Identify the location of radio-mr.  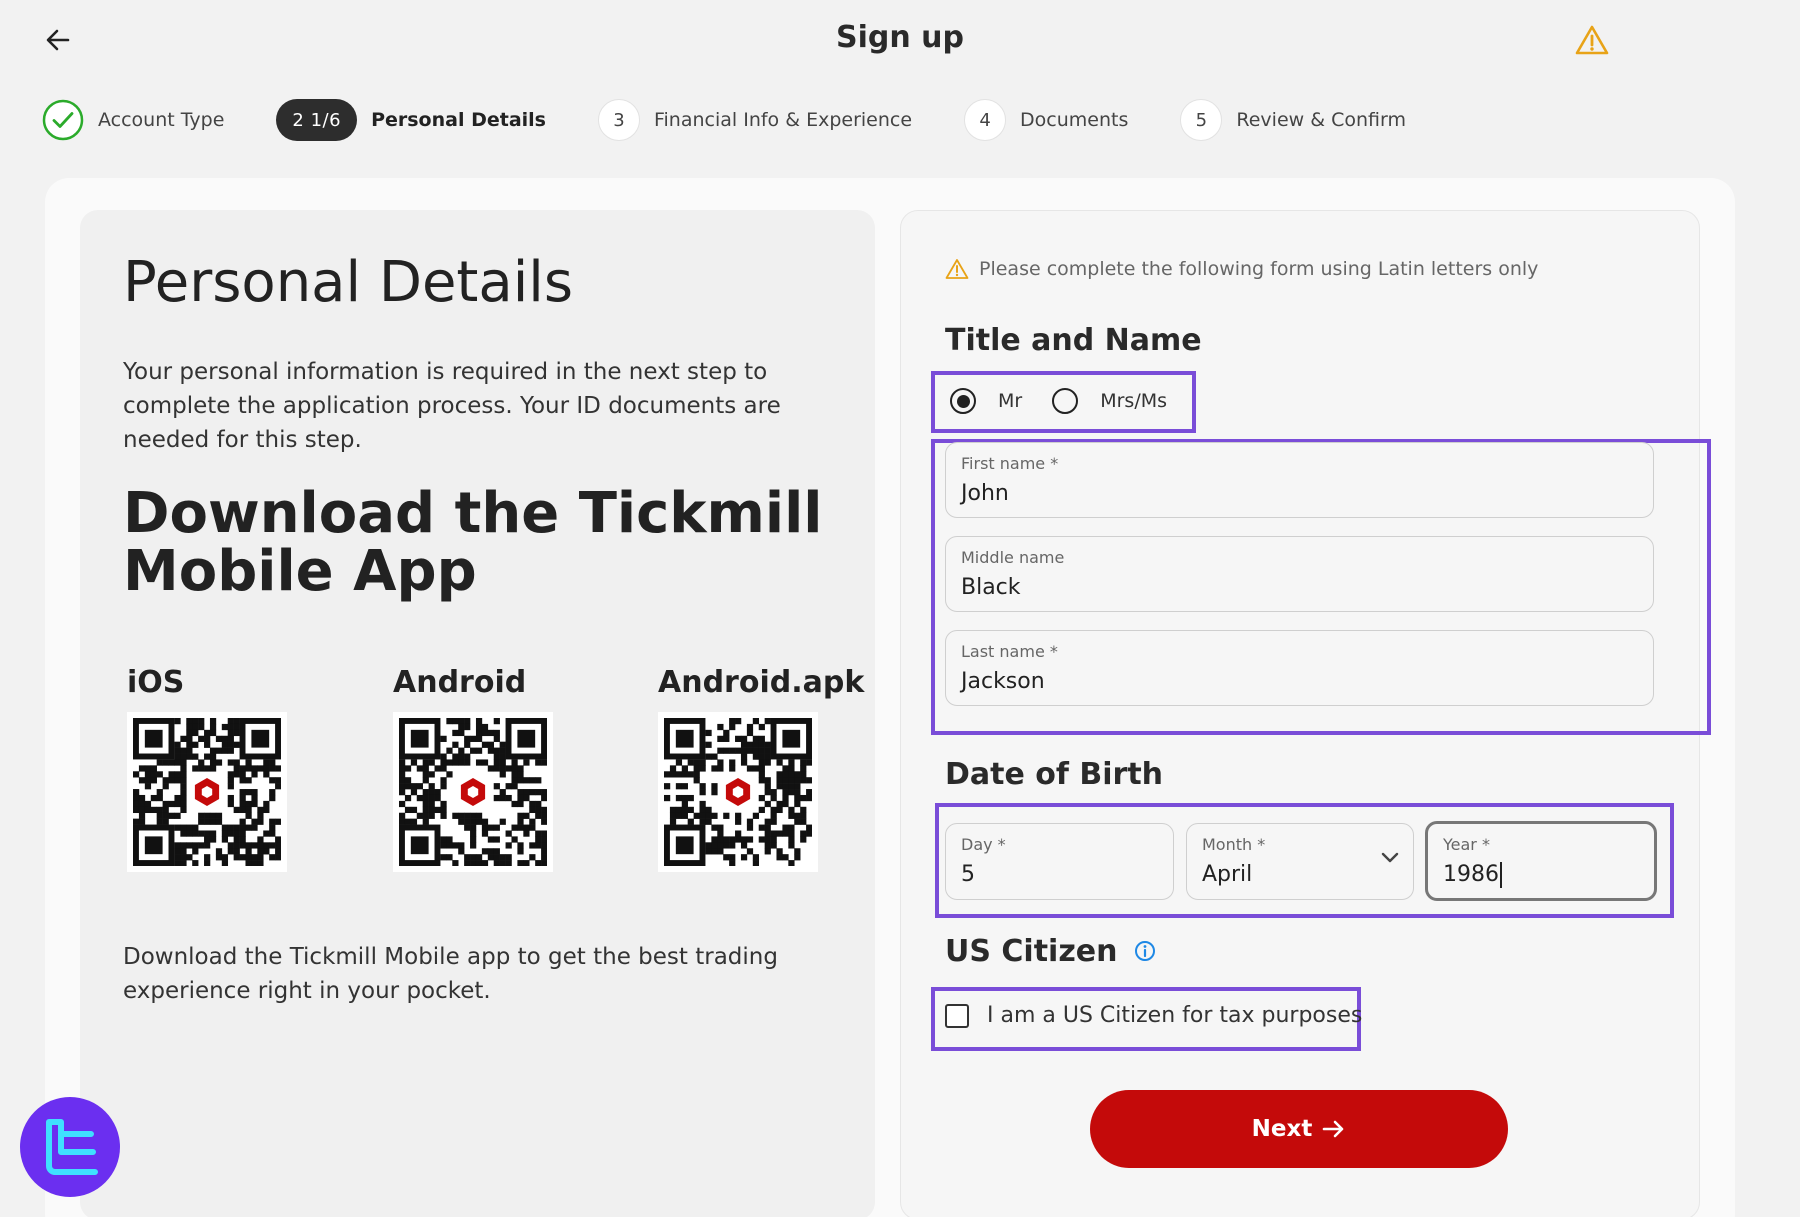
(963, 401).